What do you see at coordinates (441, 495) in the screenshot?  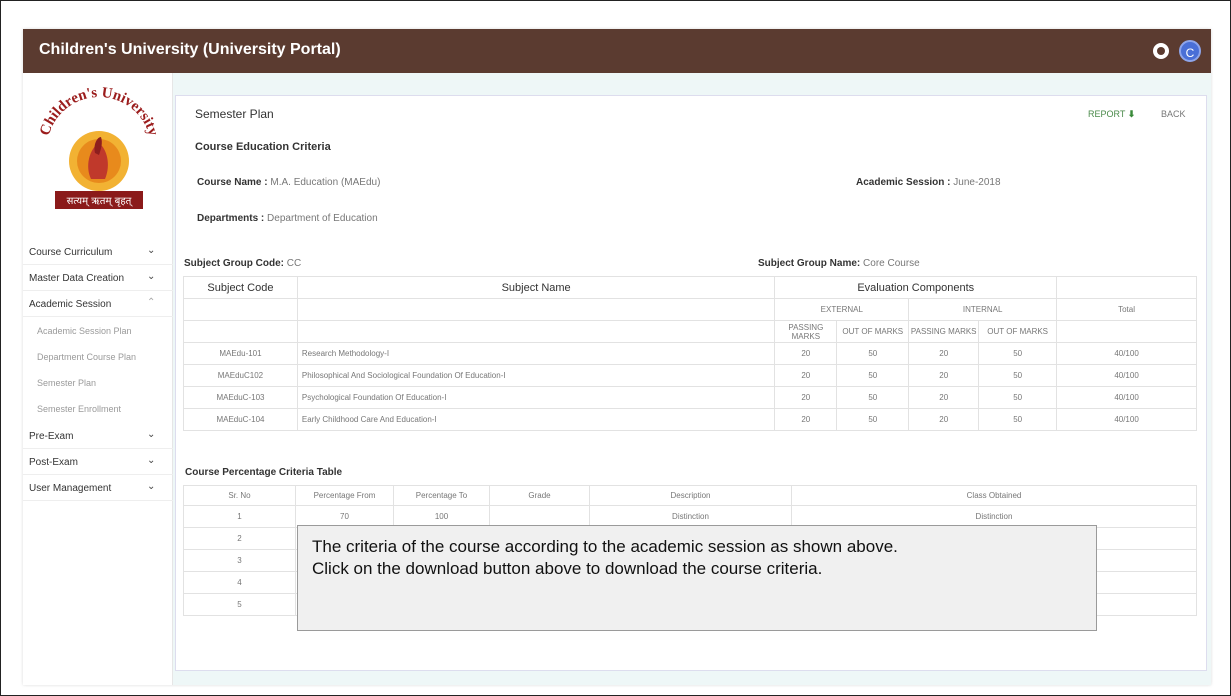 I see `col-header-percentage-to: Percentage To` at bounding box center [441, 495].